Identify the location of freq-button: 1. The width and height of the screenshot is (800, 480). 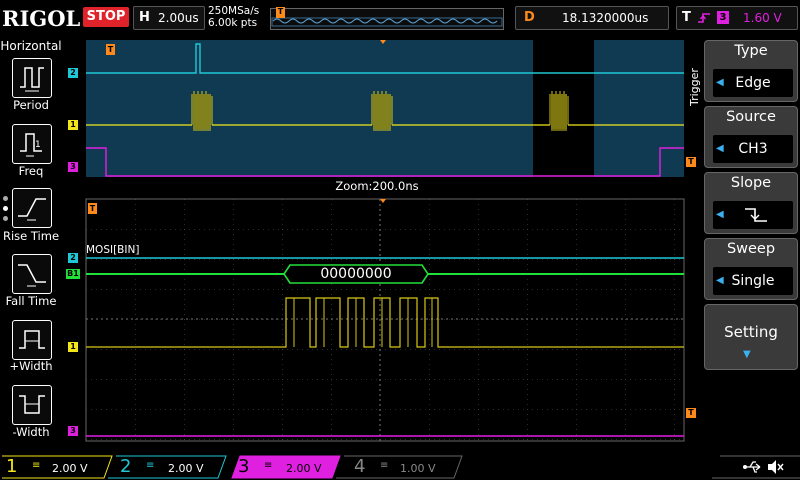
(32, 144).